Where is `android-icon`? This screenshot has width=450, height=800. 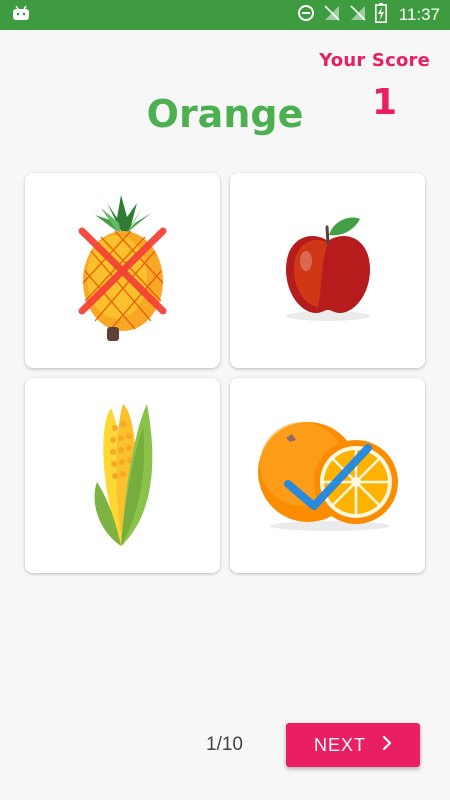 android-icon is located at coordinates (21, 15).